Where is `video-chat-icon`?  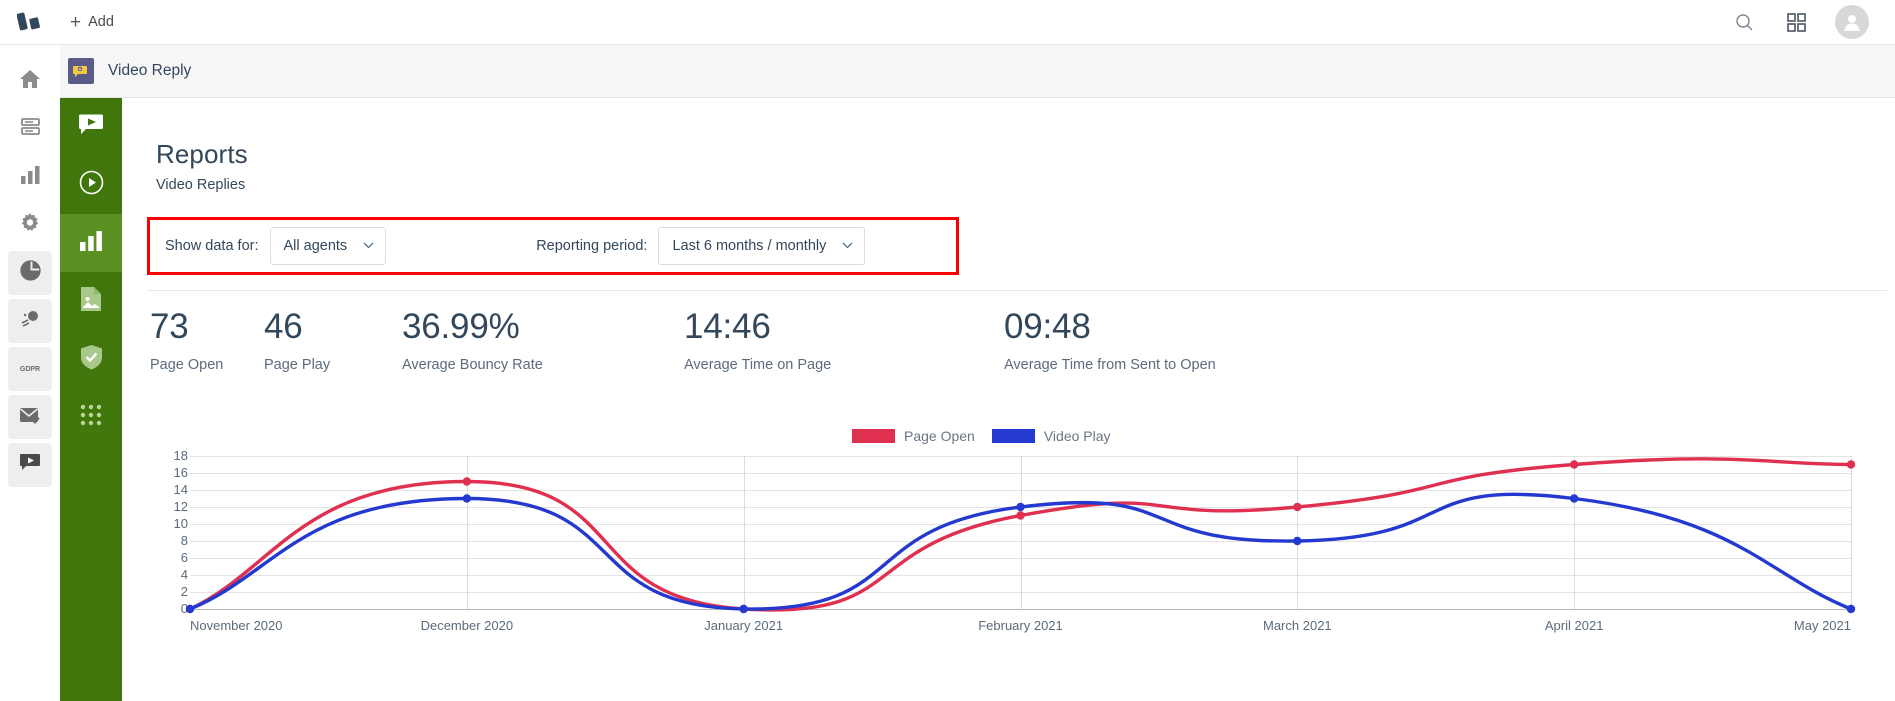 video-chat-icon is located at coordinates (30, 465).